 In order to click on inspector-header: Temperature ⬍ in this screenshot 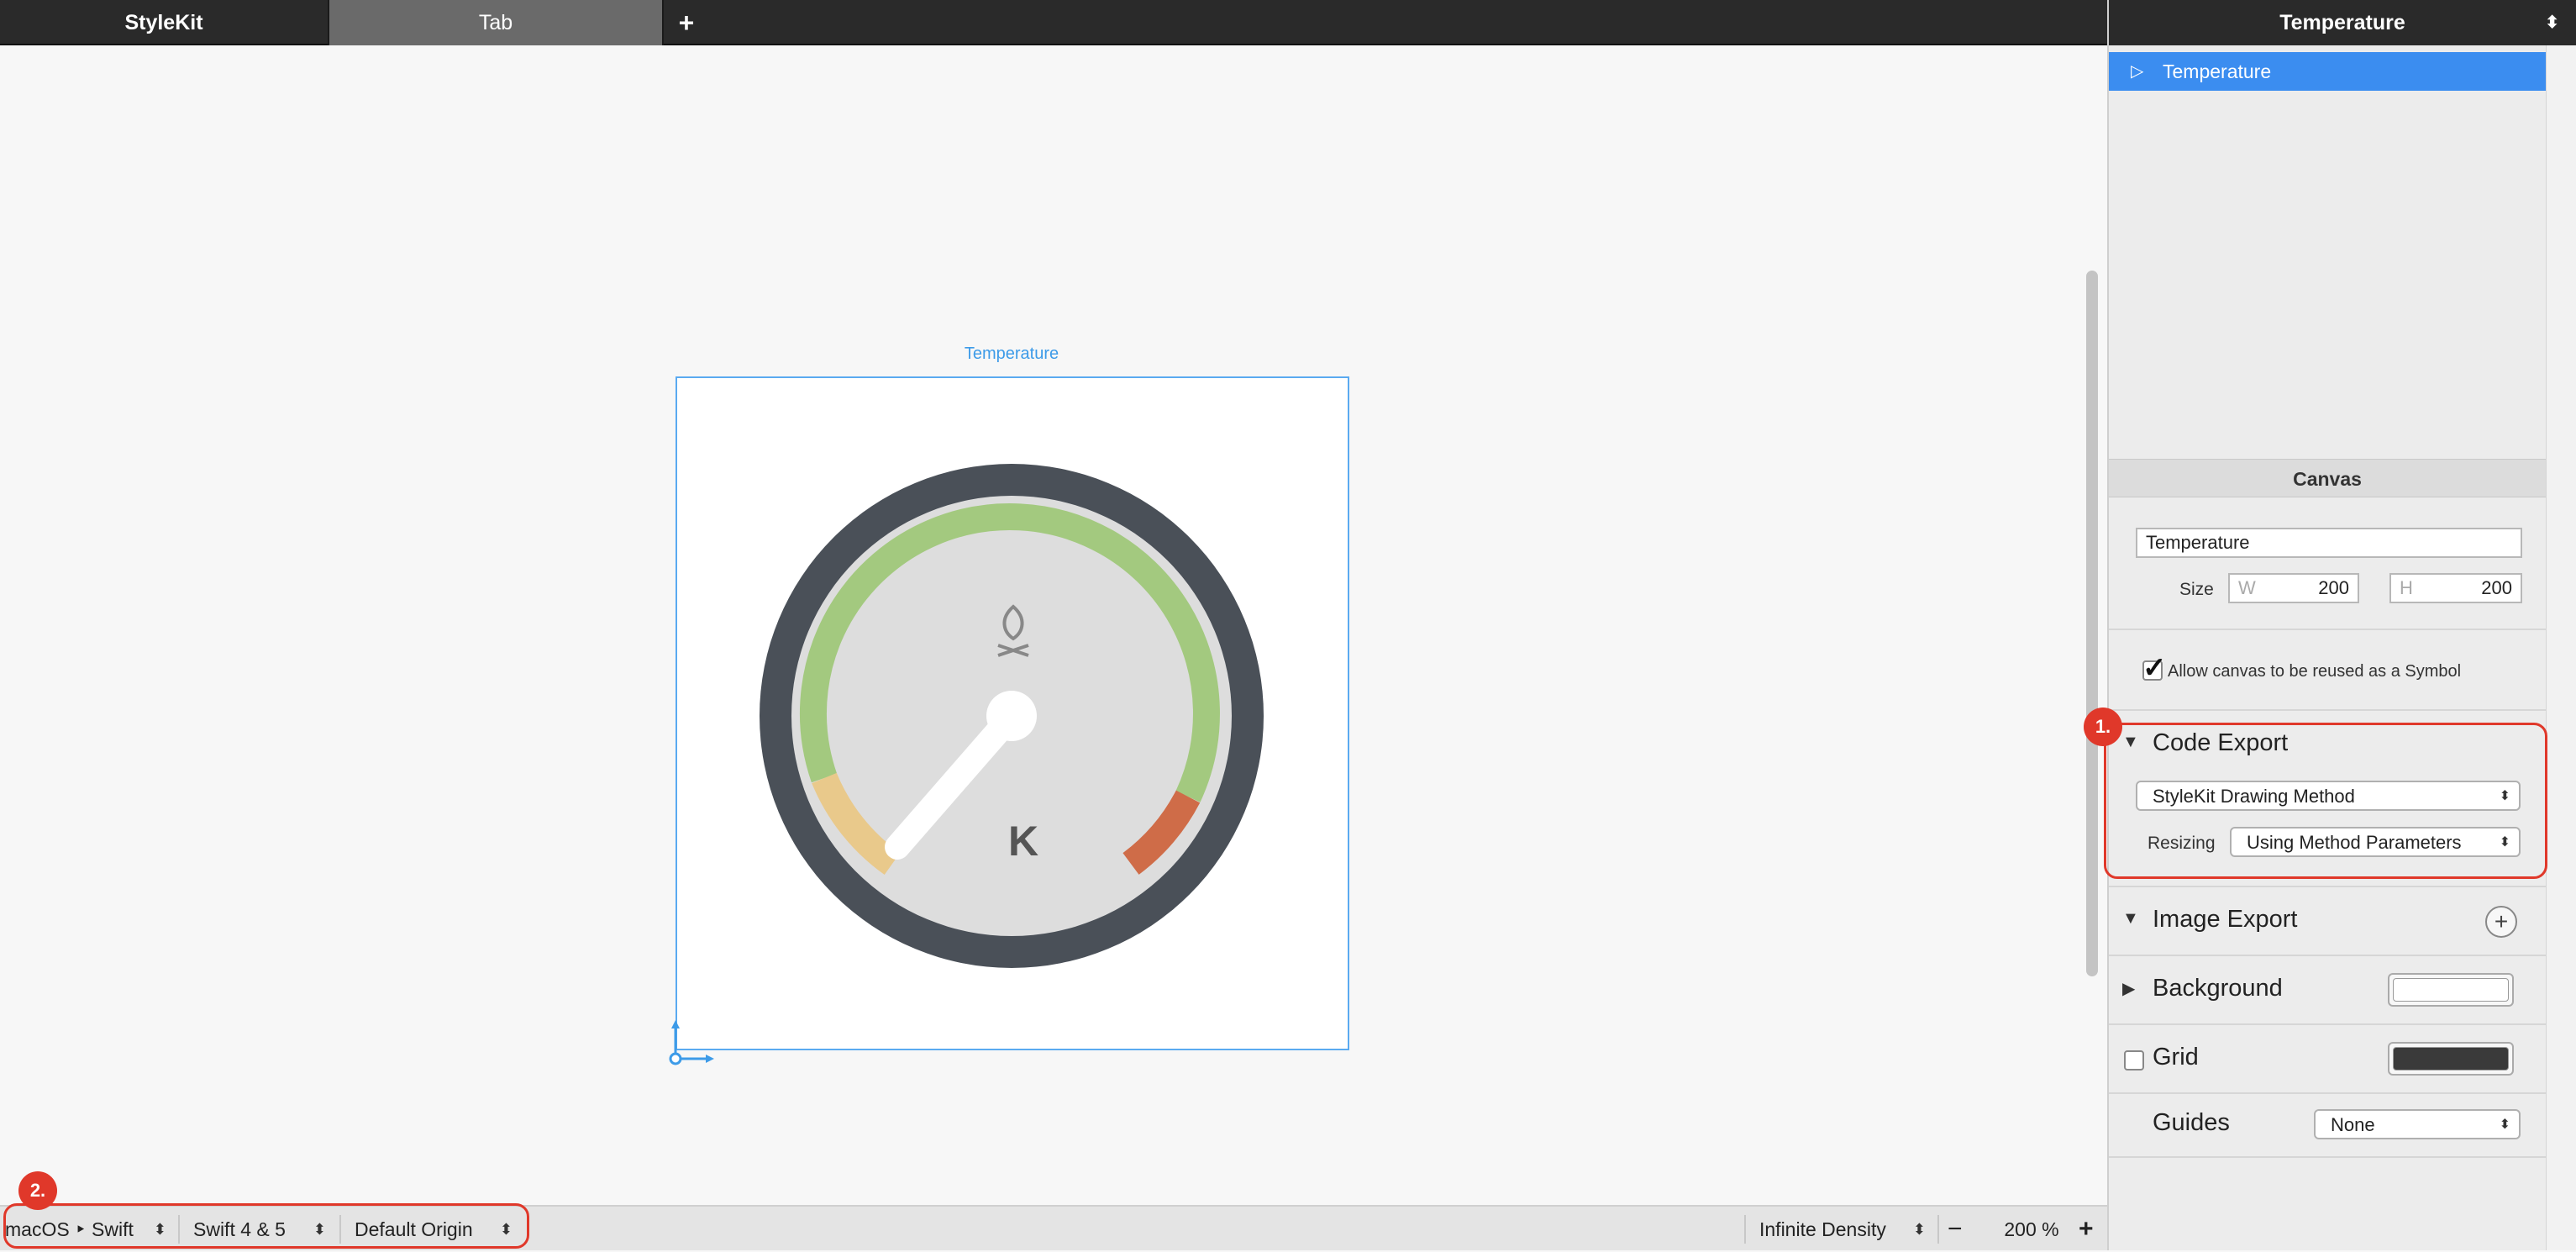, I will do `click(2342, 22)`.